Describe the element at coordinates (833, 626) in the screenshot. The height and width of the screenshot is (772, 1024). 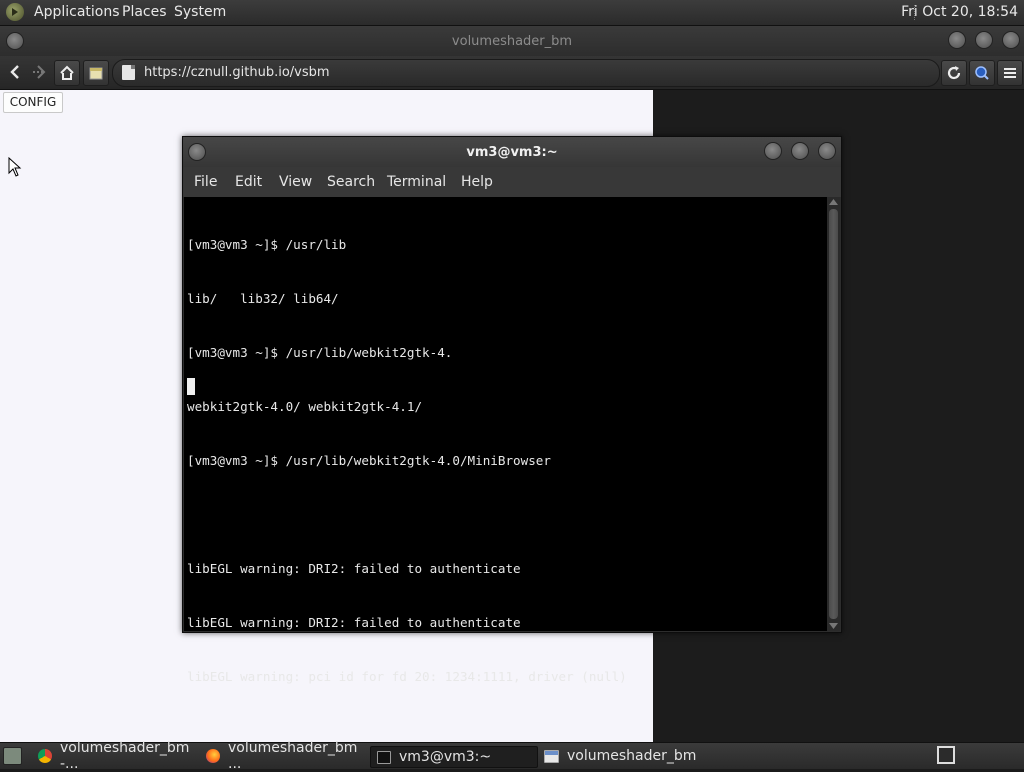
I see `scroll-down-icon` at that location.